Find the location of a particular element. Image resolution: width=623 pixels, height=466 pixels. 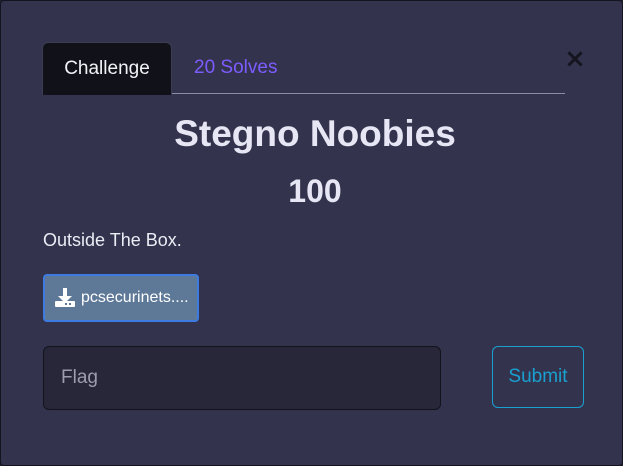

challenge-tabs: Challenge 20 Solves is located at coordinates (303, 68).